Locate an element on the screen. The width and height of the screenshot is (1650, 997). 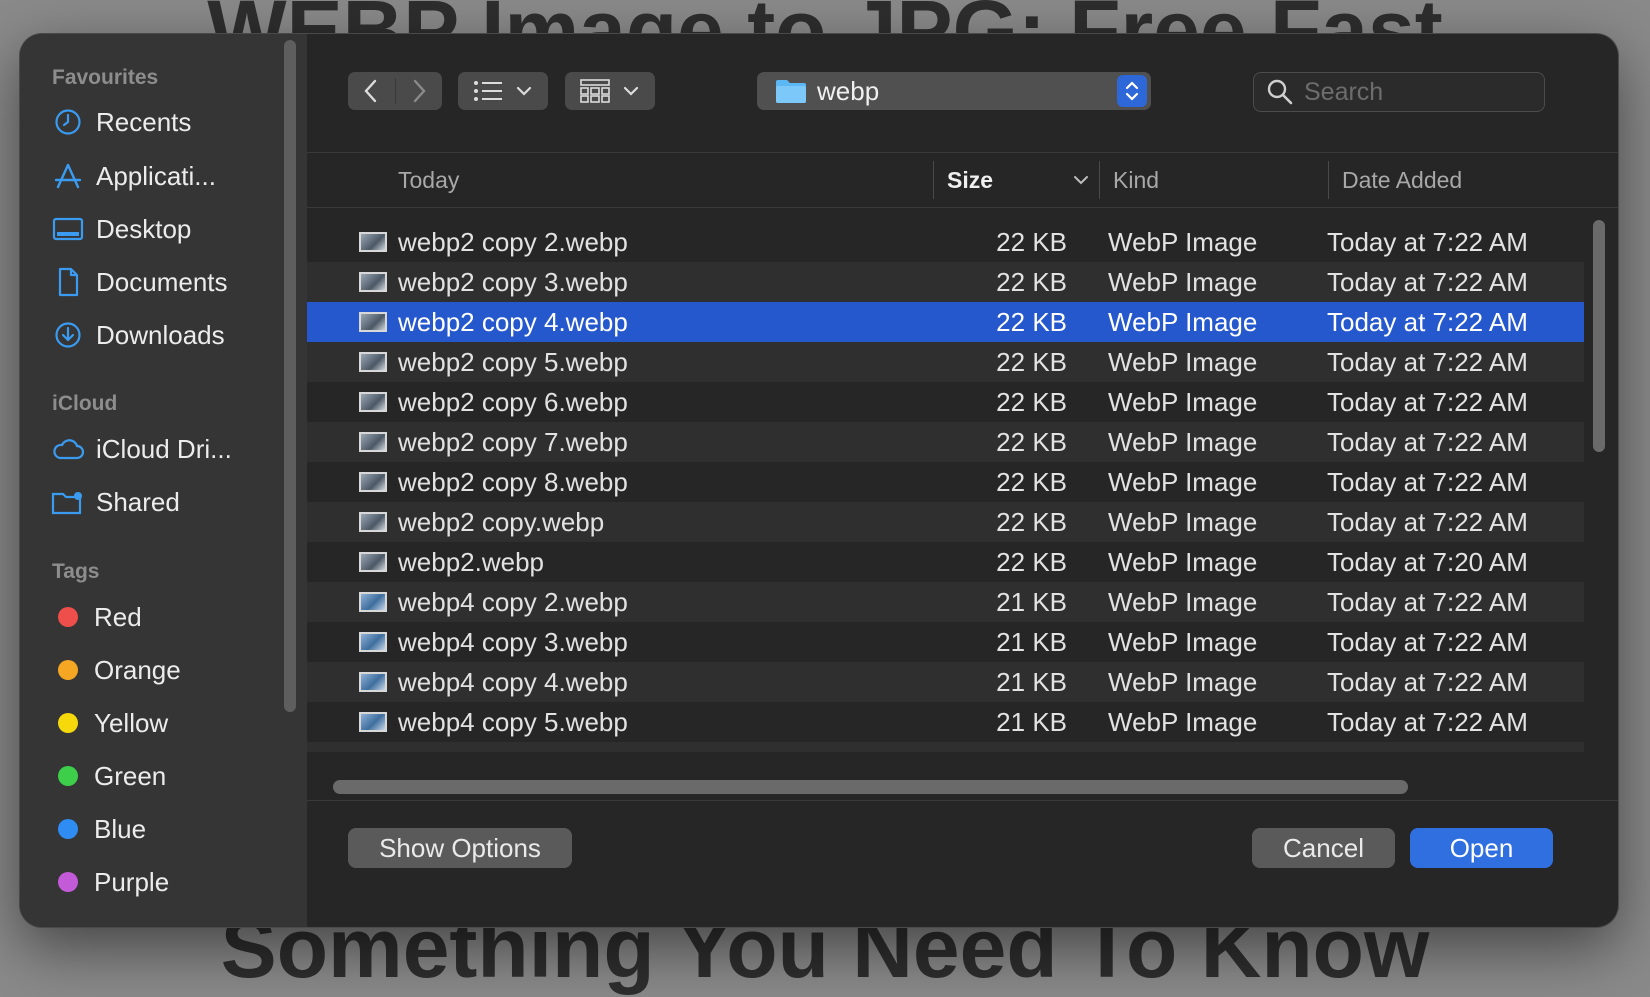
back-button is located at coordinates (372, 91).